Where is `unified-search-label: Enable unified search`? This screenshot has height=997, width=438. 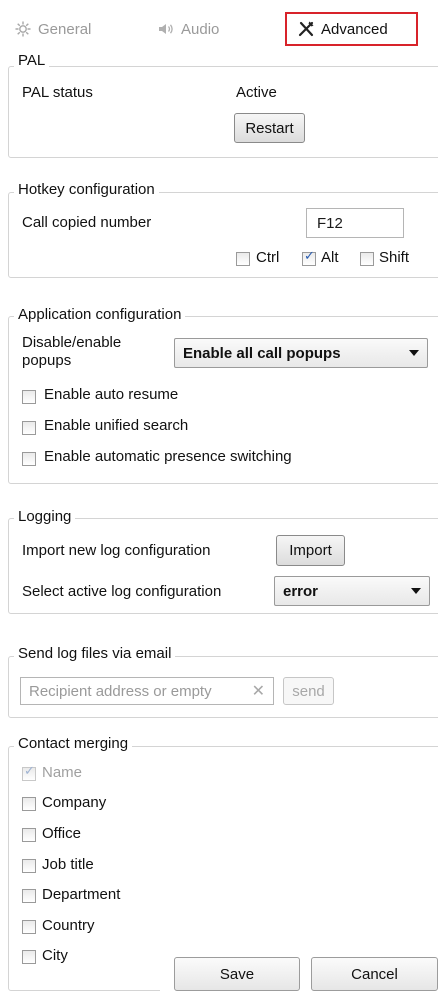 unified-search-label: Enable unified search is located at coordinates (116, 425).